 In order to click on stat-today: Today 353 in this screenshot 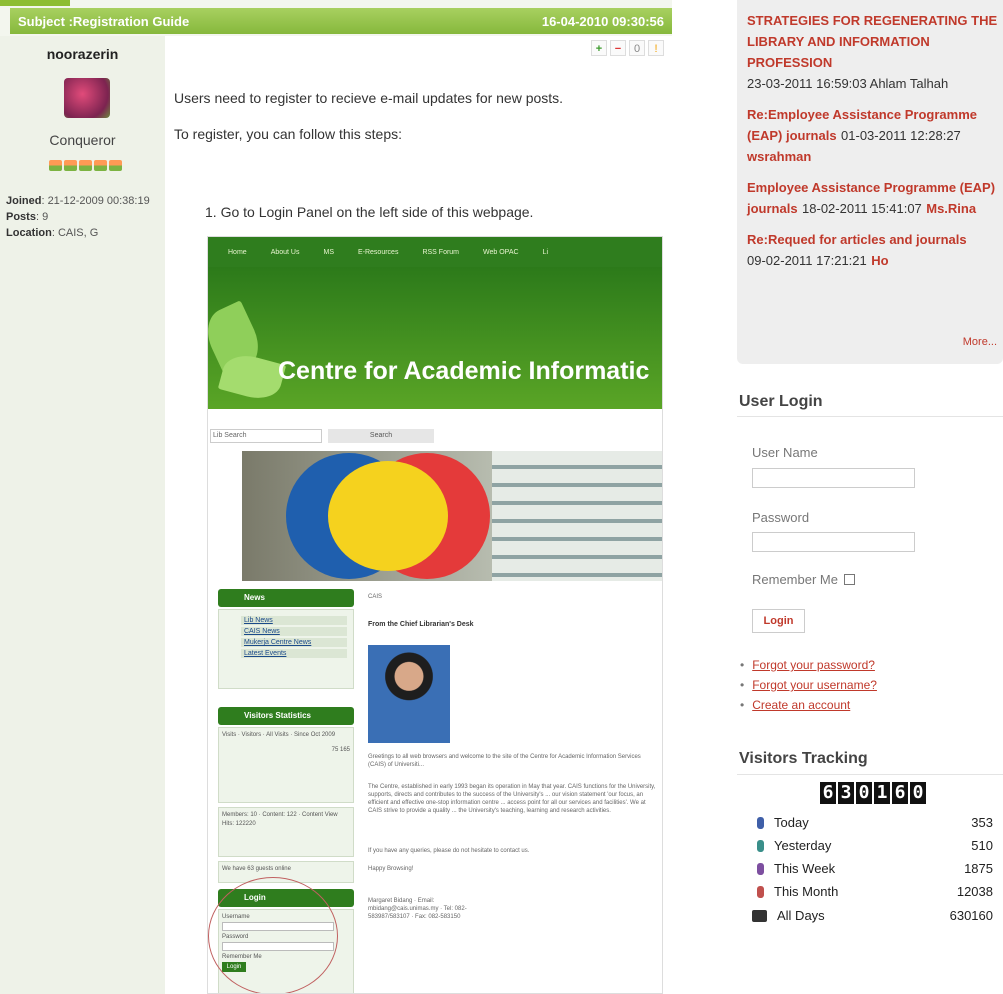, I will do `click(875, 822)`.